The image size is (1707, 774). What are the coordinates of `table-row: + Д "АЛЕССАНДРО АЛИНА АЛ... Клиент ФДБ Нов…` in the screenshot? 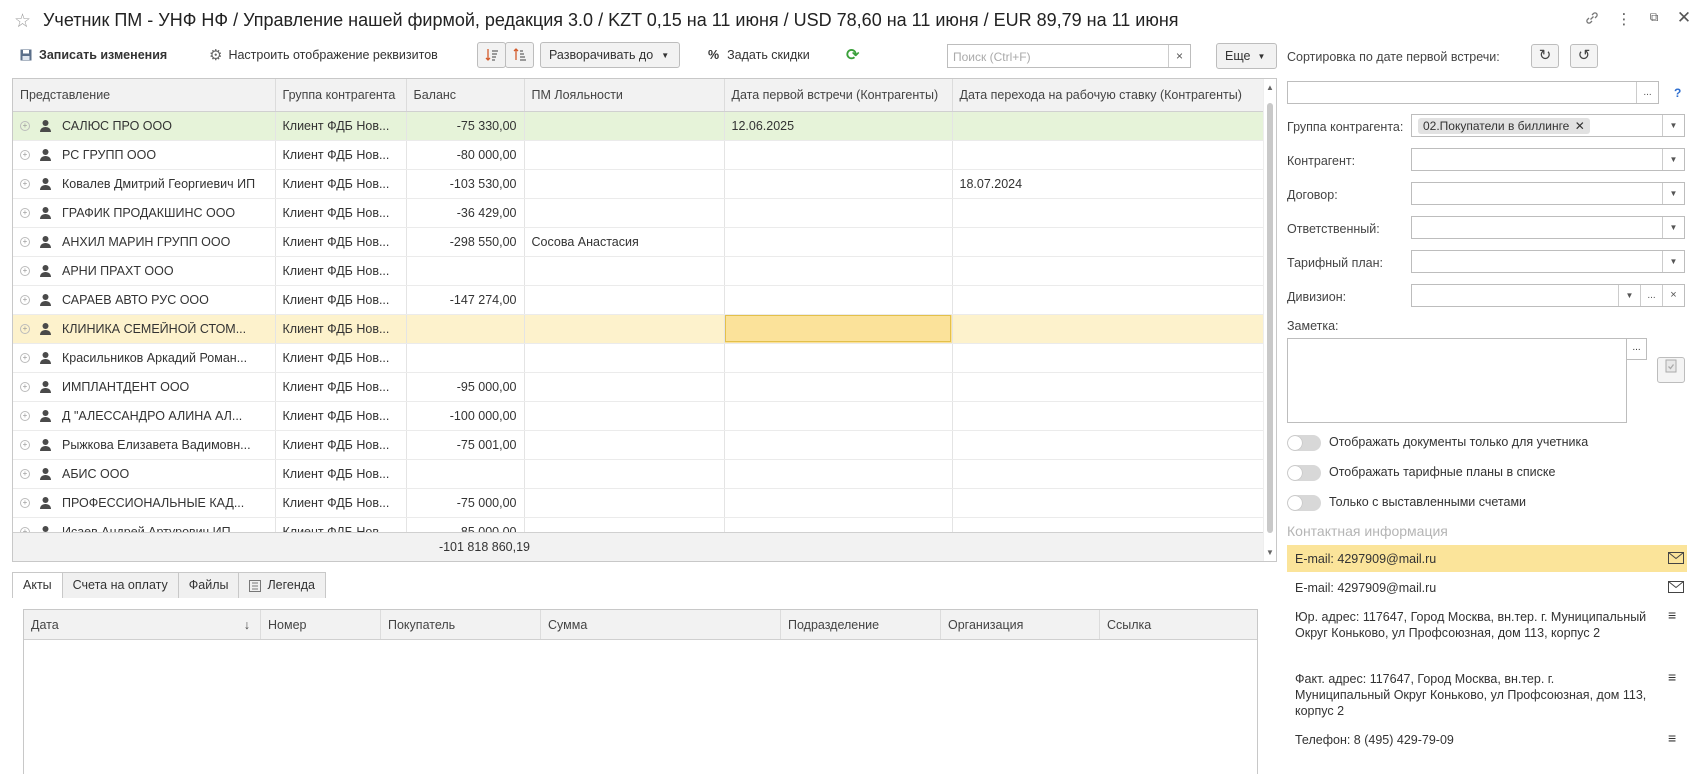 It's located at (639, 416).